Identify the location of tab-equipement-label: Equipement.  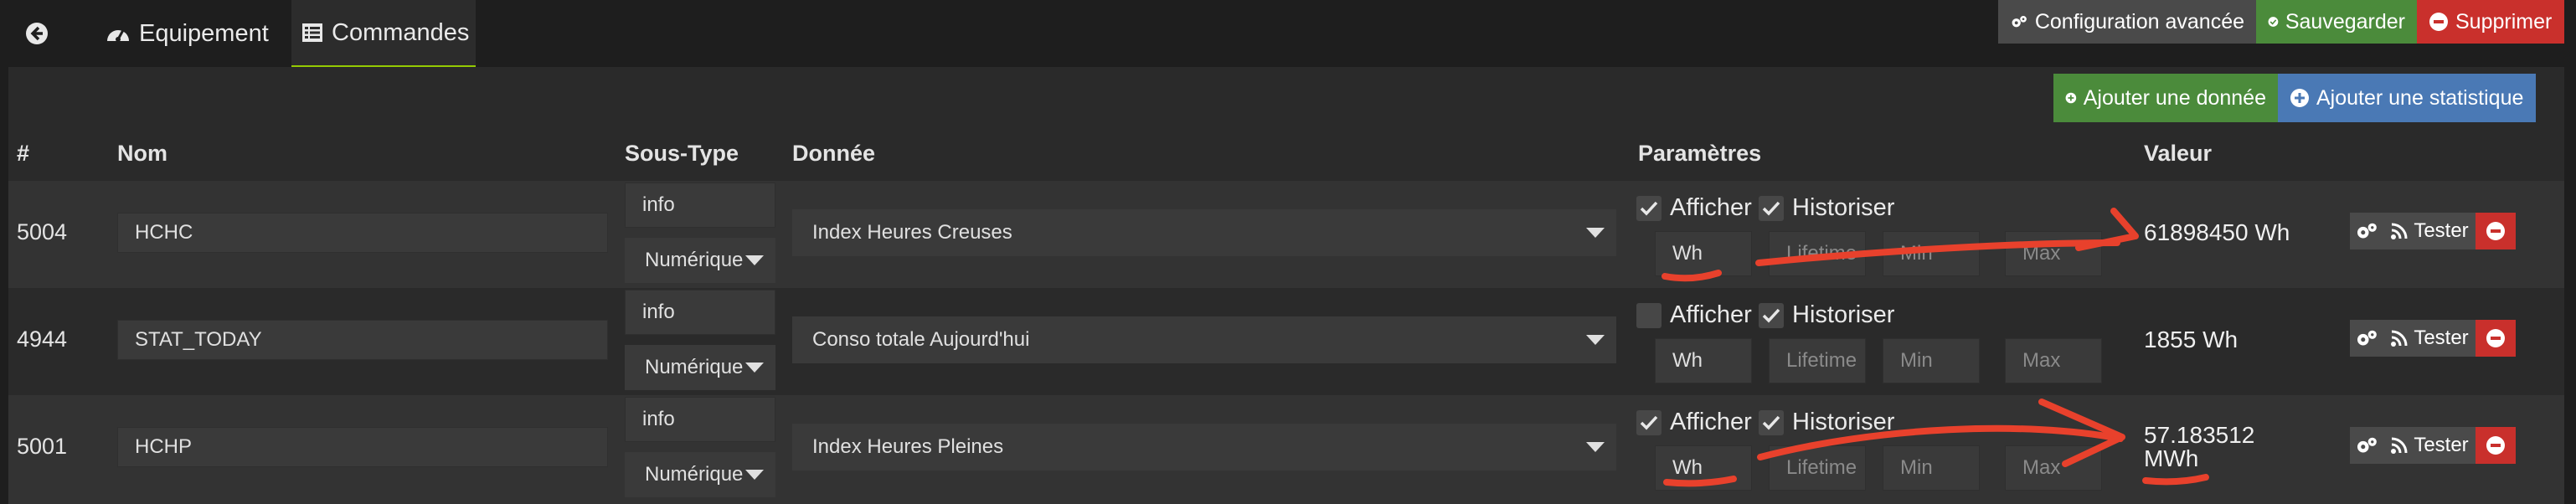
(204, 33).